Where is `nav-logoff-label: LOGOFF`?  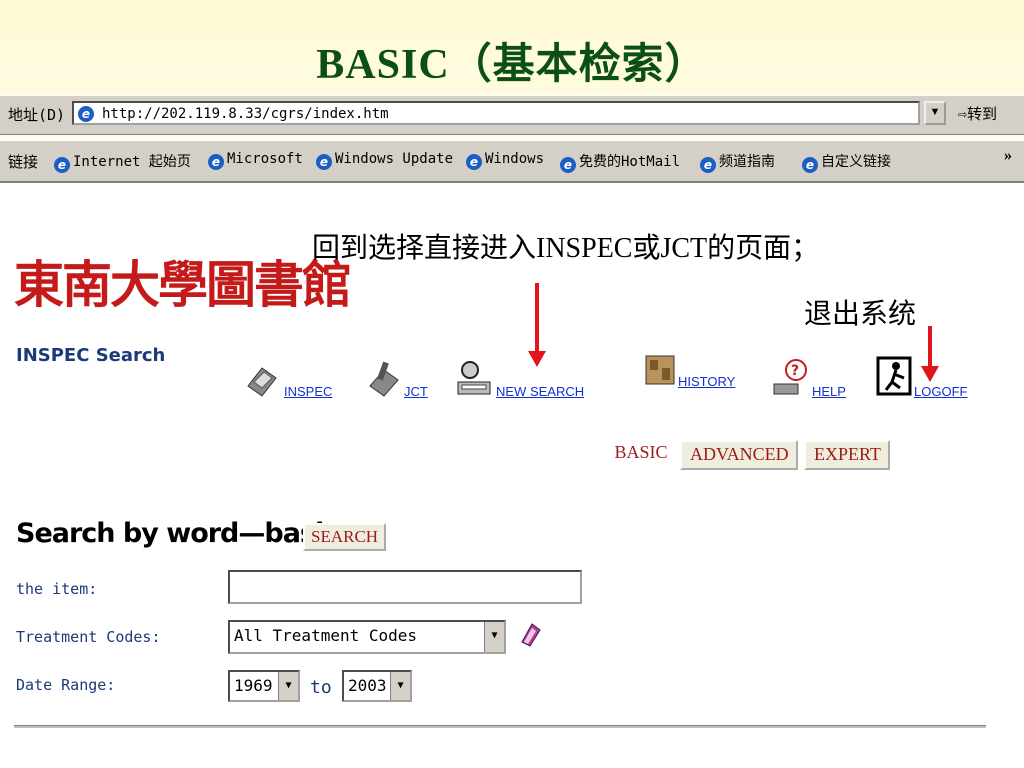
nav-logoff-label: LOGOFF is located at coordinates (940, 391).